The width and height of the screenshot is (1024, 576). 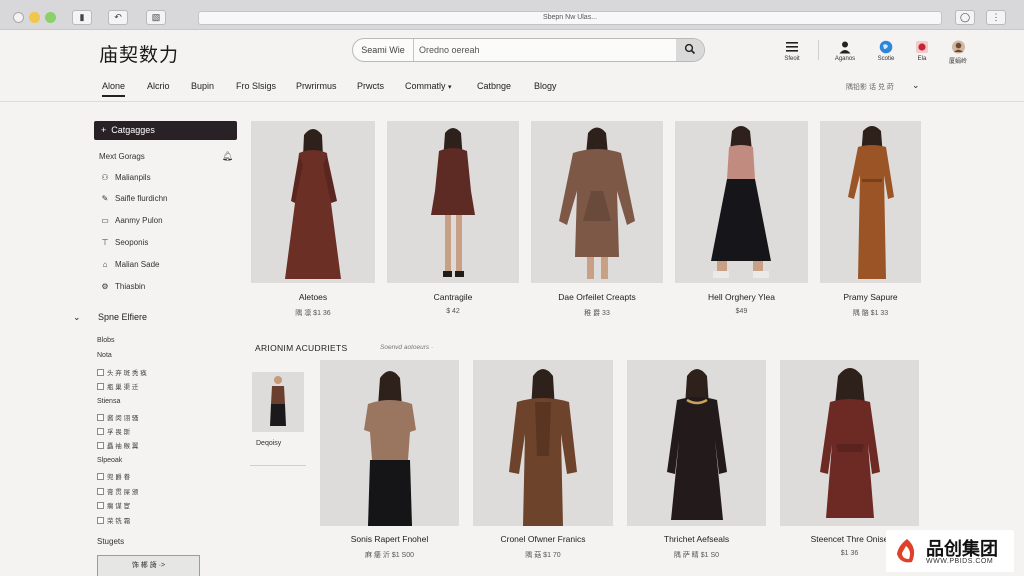 I want to click on product-card: Sonis Rapert Fnohel 麻 痿 沂 $1 S00, so click(x=389, y=468).